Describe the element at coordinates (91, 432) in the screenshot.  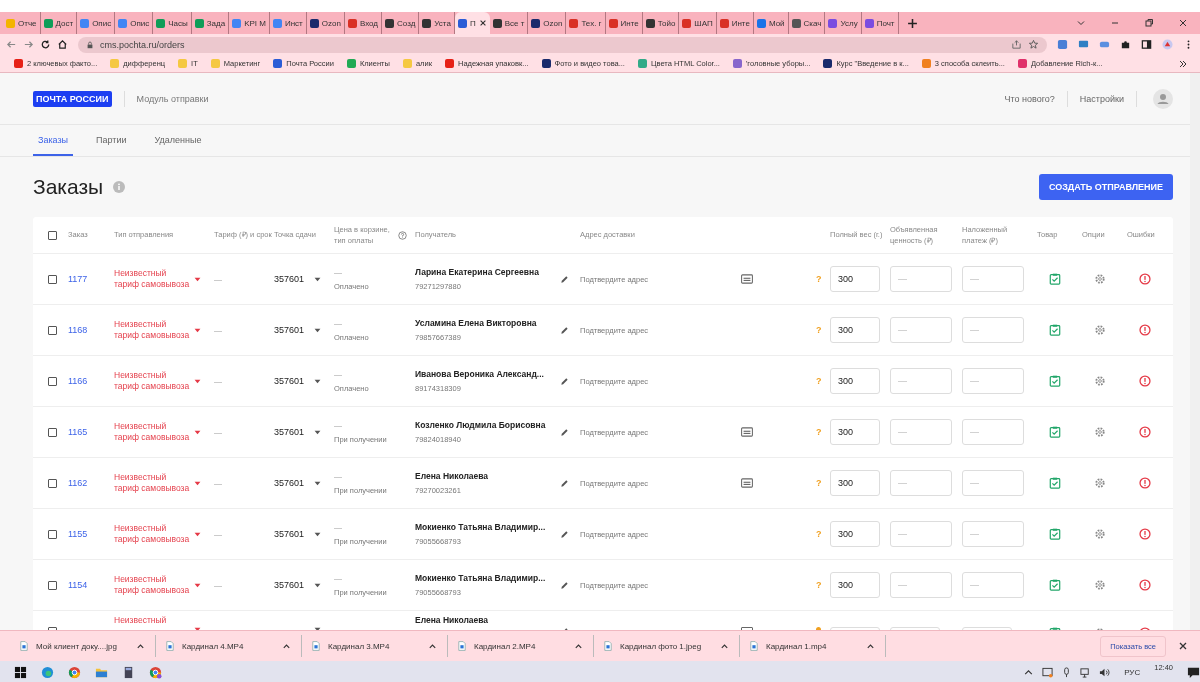
I see `order-link: 1165` at that location.